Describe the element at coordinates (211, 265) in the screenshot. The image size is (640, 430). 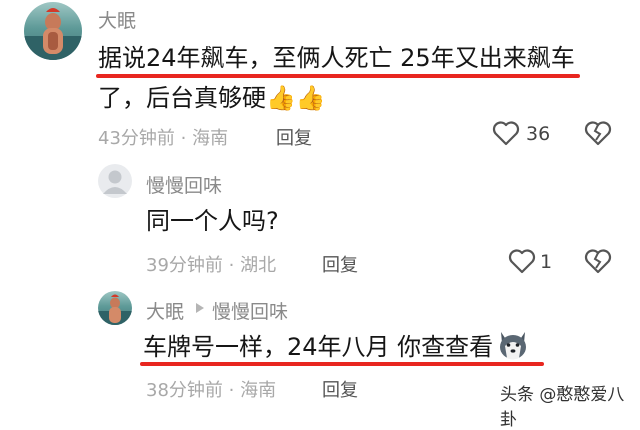
I see `reply-meta: 39分钟前 · 湖北` at that location.